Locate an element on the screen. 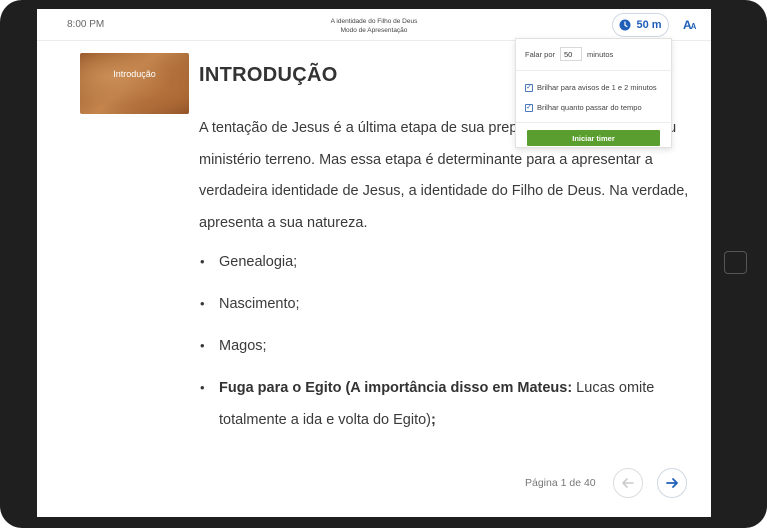  page-indicator: Página 1 de 40 is located at coordinates (560, 483).